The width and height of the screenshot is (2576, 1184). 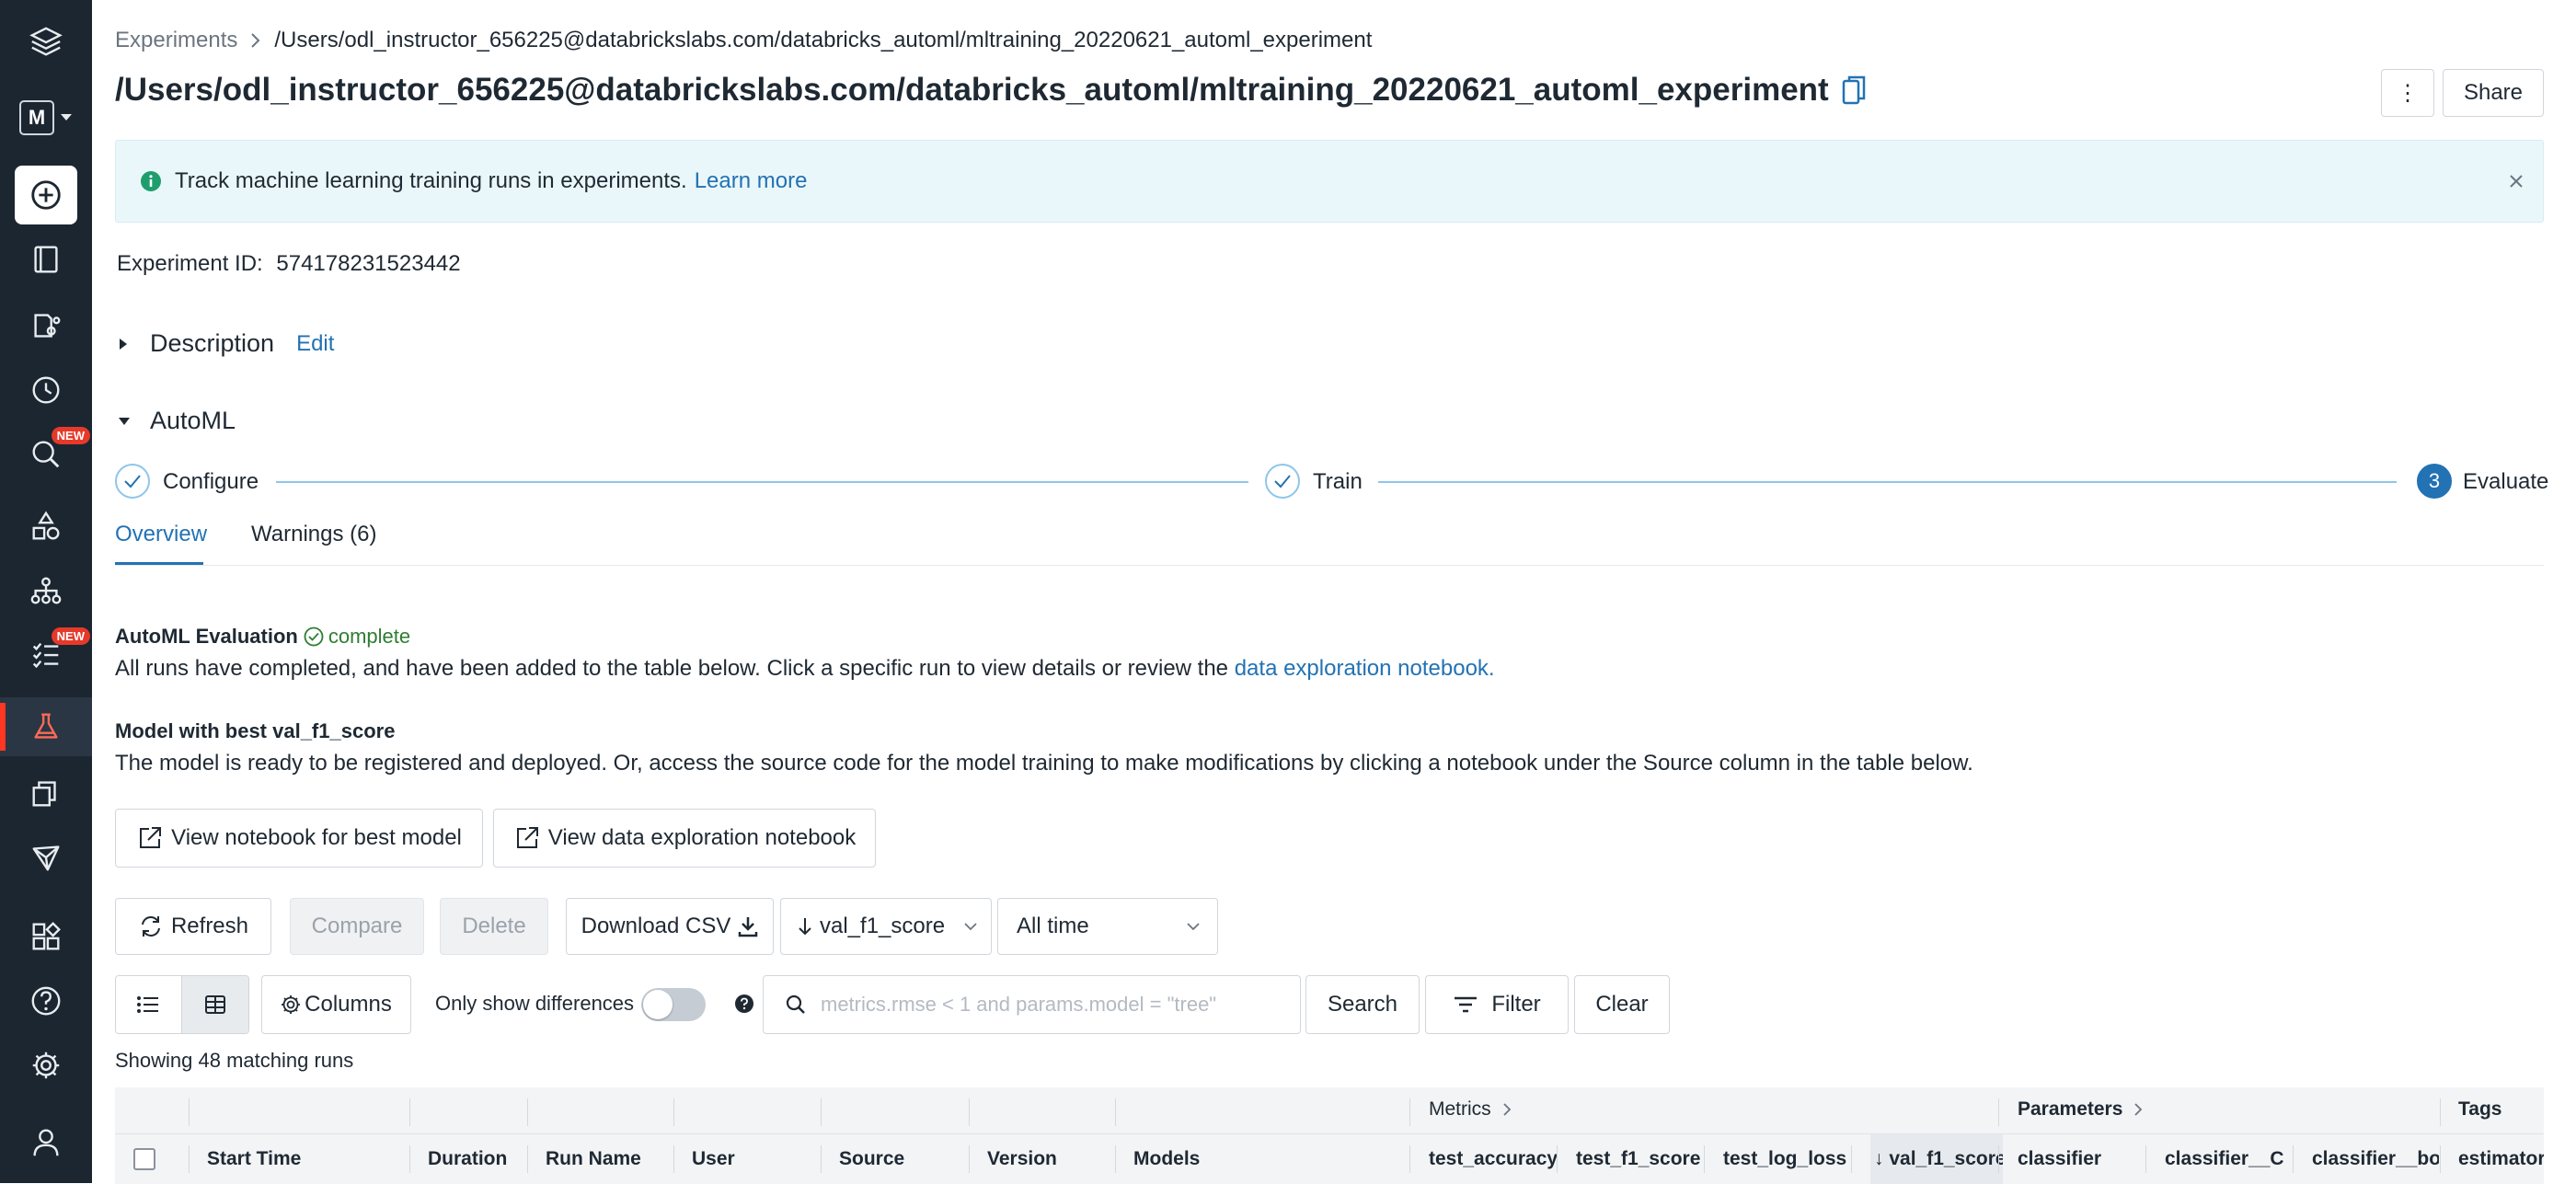 What do you see at coordinates (46, 1142) in the screenshot?
I see `user-icon` at bounding box center [46, 1142].